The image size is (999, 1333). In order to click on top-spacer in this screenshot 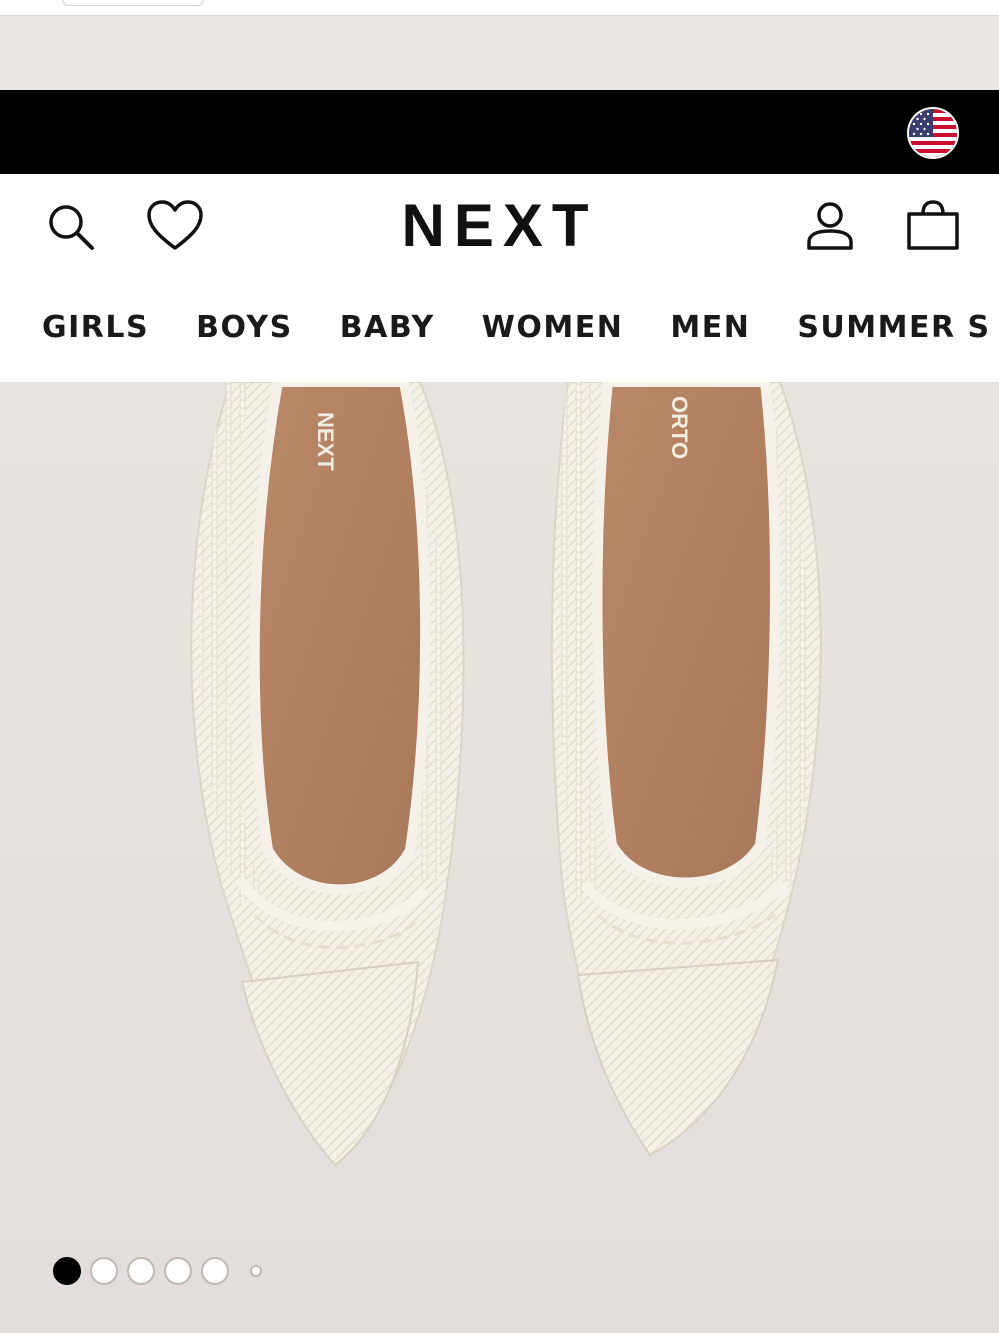, I will do `click(499, 53)`.